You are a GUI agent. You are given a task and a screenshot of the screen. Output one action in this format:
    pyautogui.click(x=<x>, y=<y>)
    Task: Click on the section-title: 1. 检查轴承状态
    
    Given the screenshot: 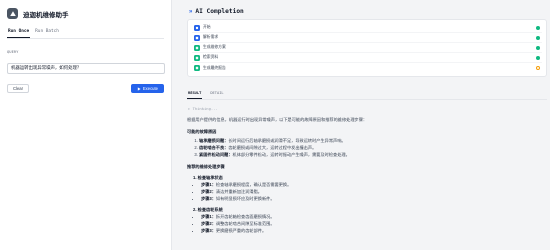 What is the action you would take?
    pyautogui.click(x=208, y=177)
    